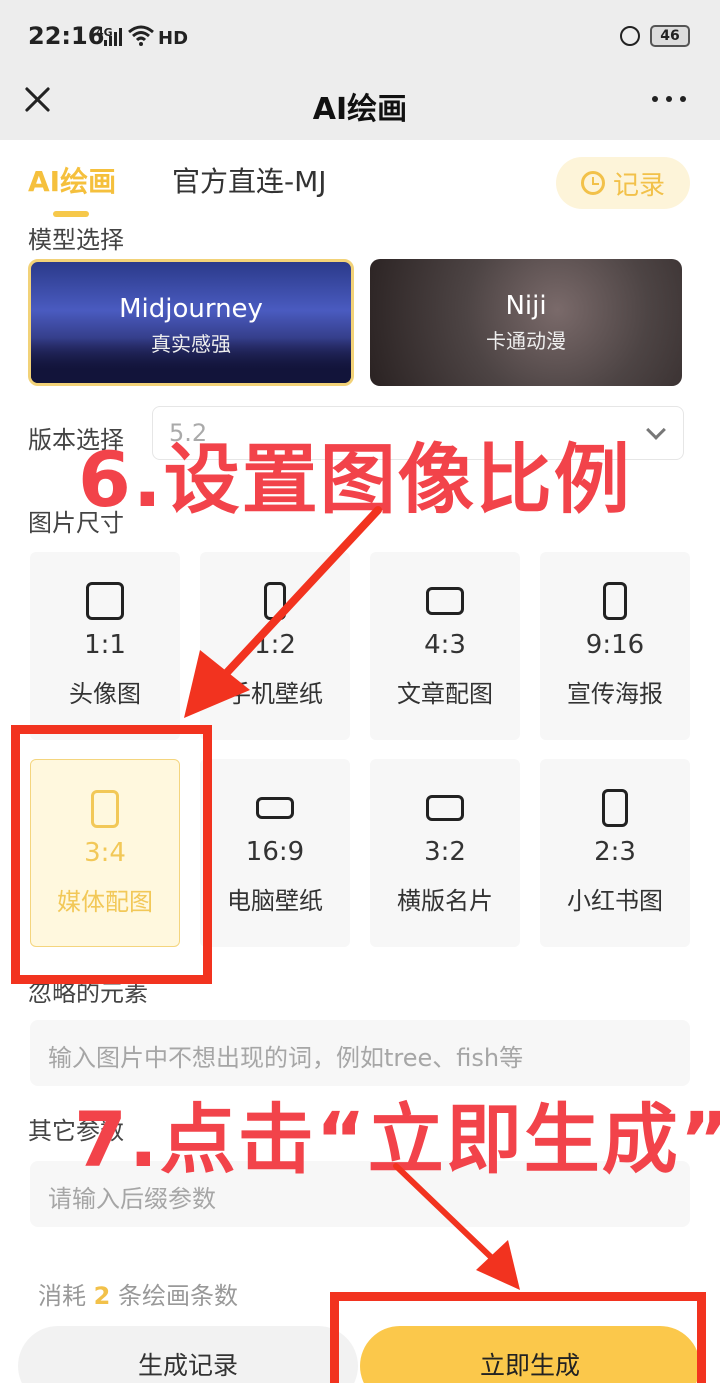 Image resolution: width=720 pixels, height=1383 pixels. What do you see at coordinates (526, 341) in the screenshot?
I see `model-subtitle: 卡通动漫` at bounding box center [526, 341].